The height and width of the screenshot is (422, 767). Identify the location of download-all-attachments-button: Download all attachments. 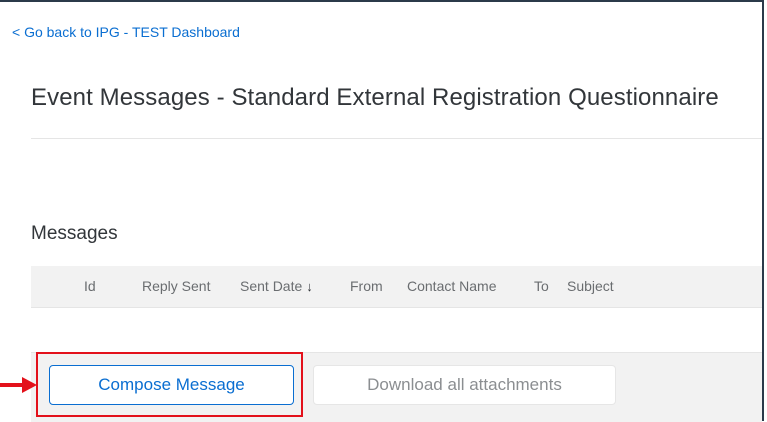
(464, 385).